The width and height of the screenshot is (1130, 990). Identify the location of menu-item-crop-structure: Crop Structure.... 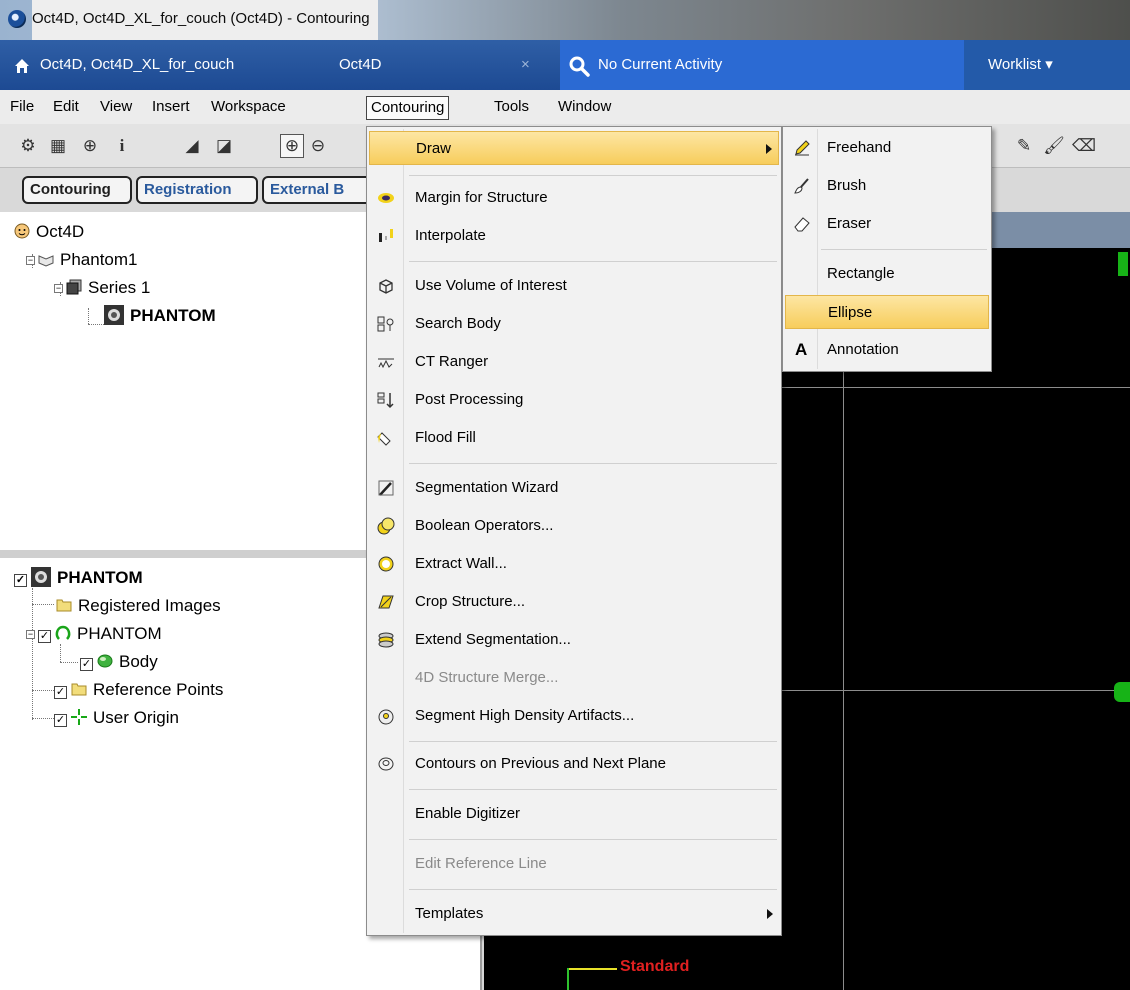
(574, 602).